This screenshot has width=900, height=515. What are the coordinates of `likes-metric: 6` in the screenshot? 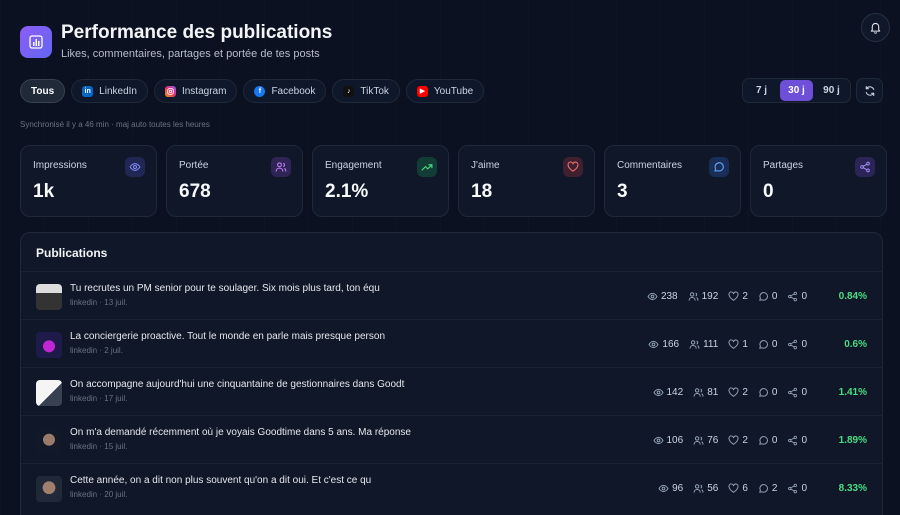 It's located at (738, 488).